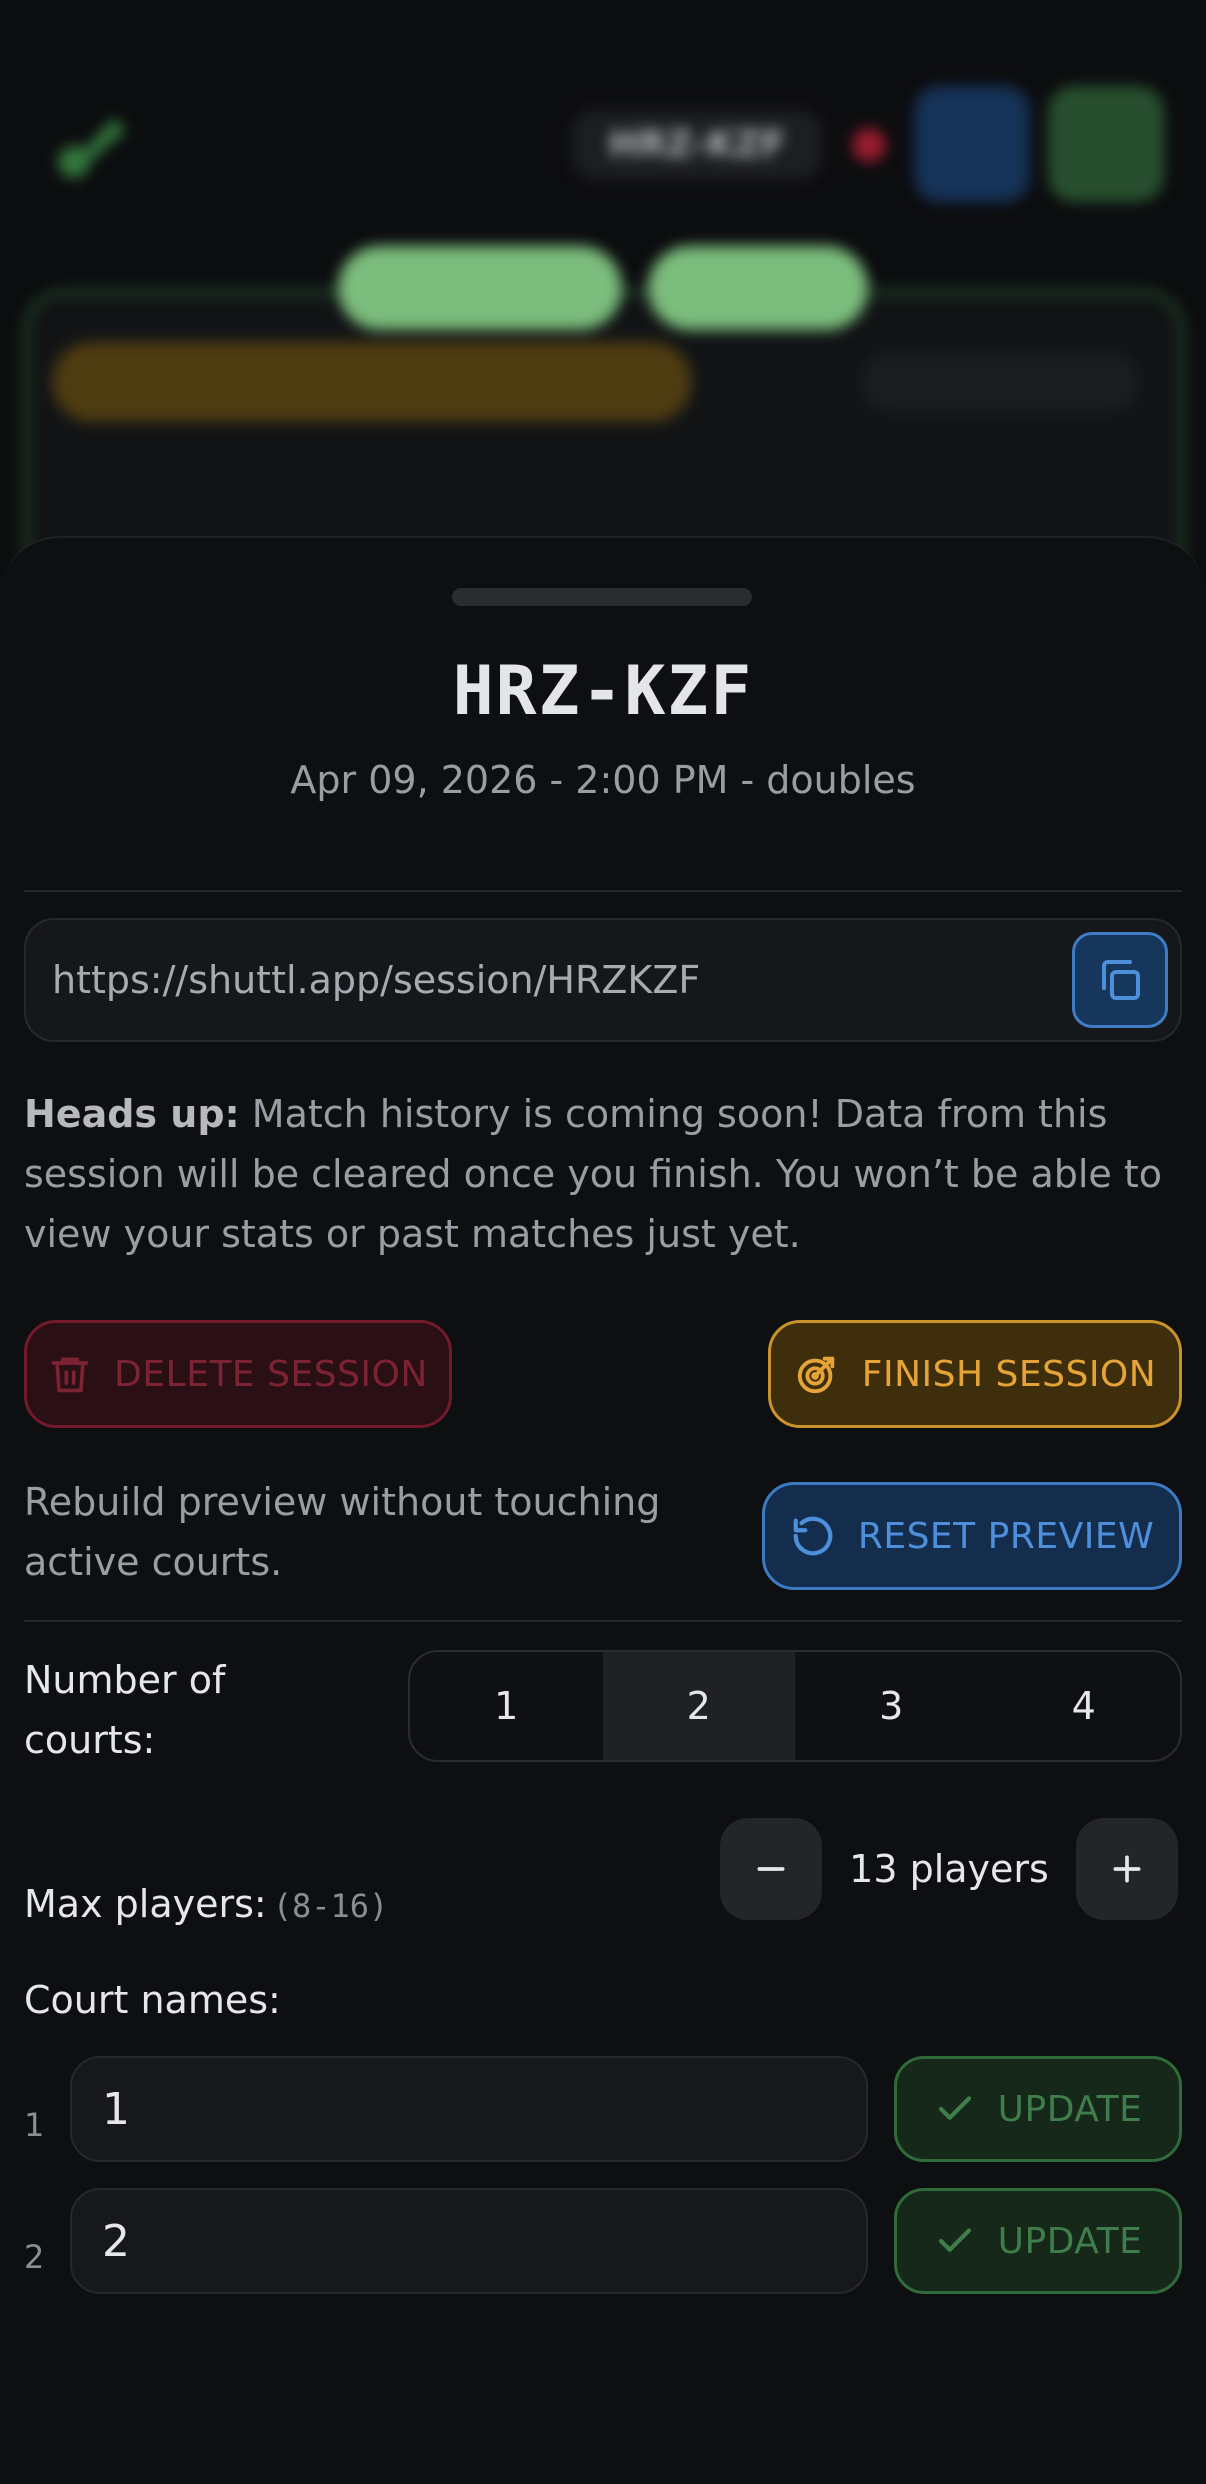  Describe the element at coordinates (816, 1375) in the screenshot. I see `target-arrow-icon` at that location.